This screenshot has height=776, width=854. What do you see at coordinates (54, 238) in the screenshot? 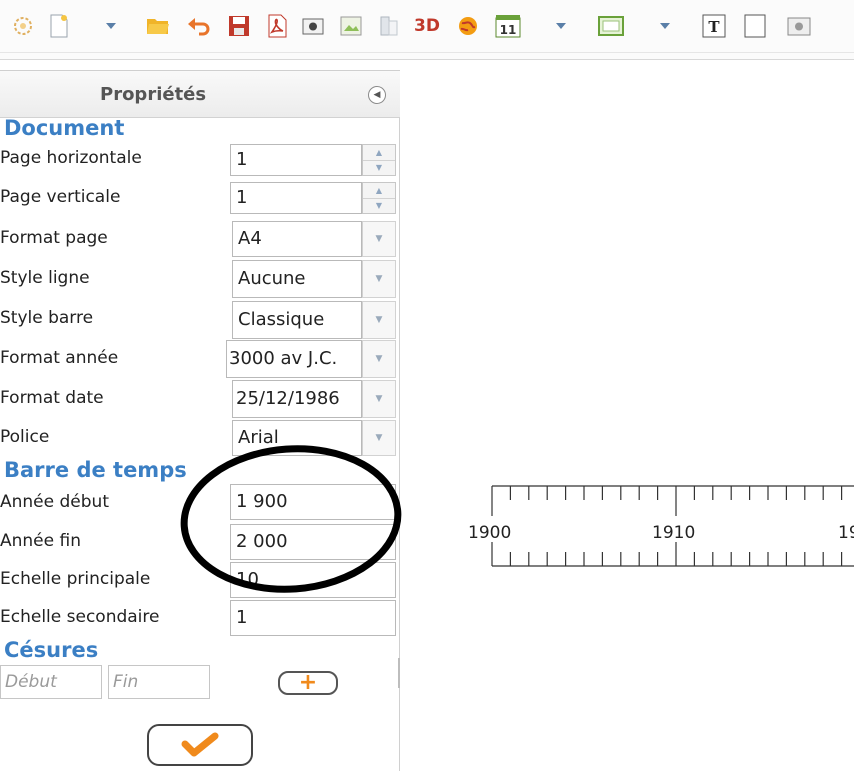
I see `label-format-page: Format page` at bounding box center [54, 238].